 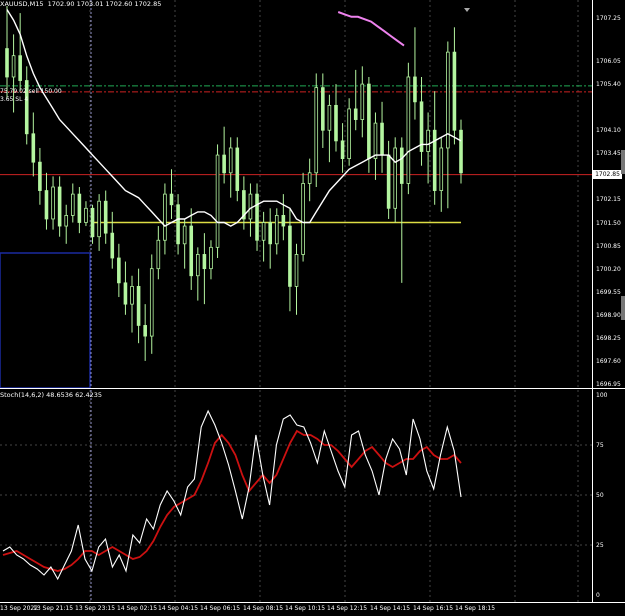 I want to click on blue-box-rectangle, so click(x=45, y=320).